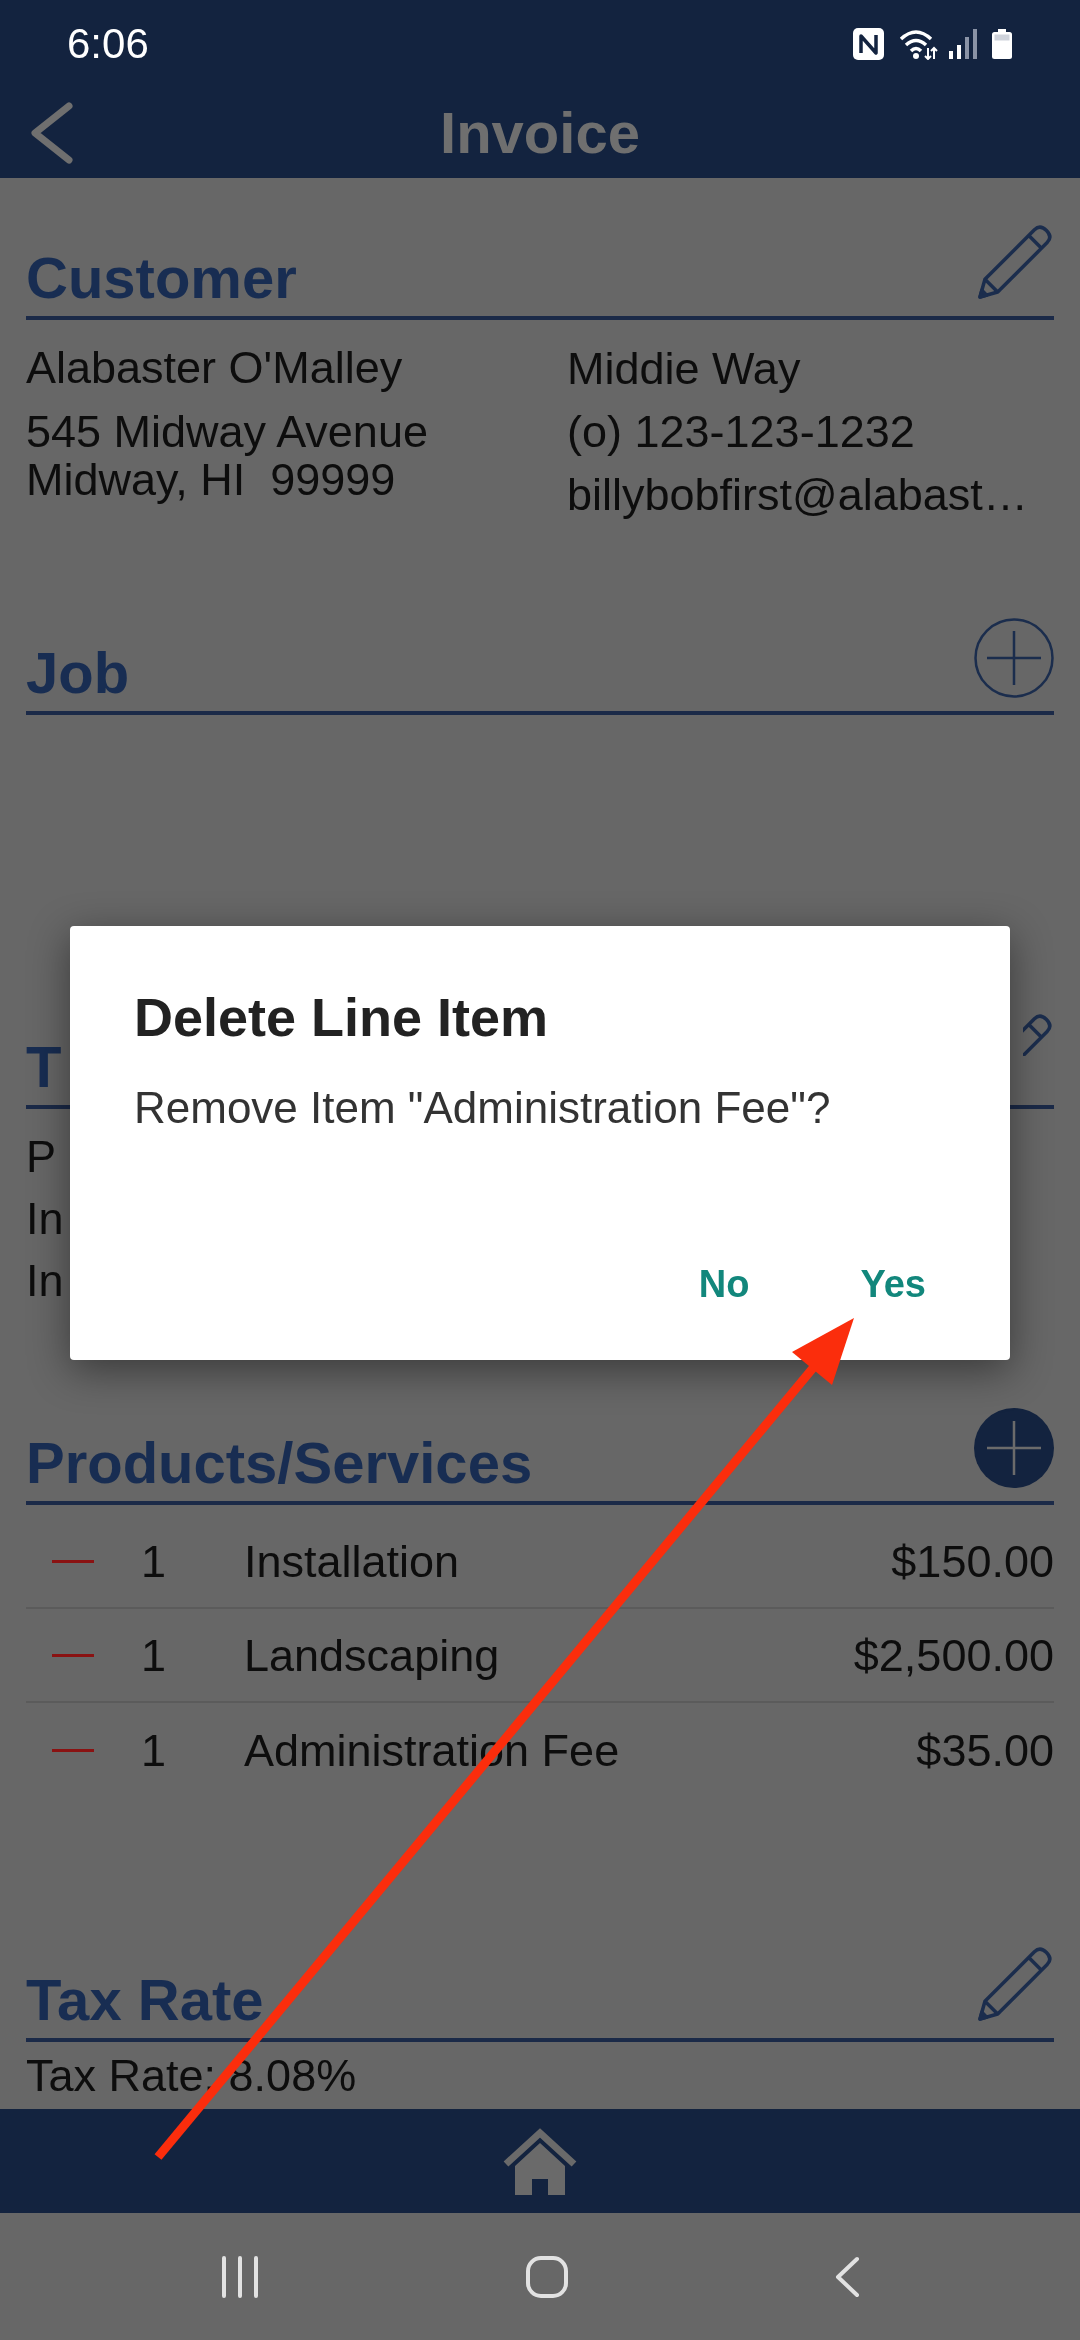  Describe the element at coordinates (1038, 1034) in the screenshot. I see `pencil-icon` at that location.